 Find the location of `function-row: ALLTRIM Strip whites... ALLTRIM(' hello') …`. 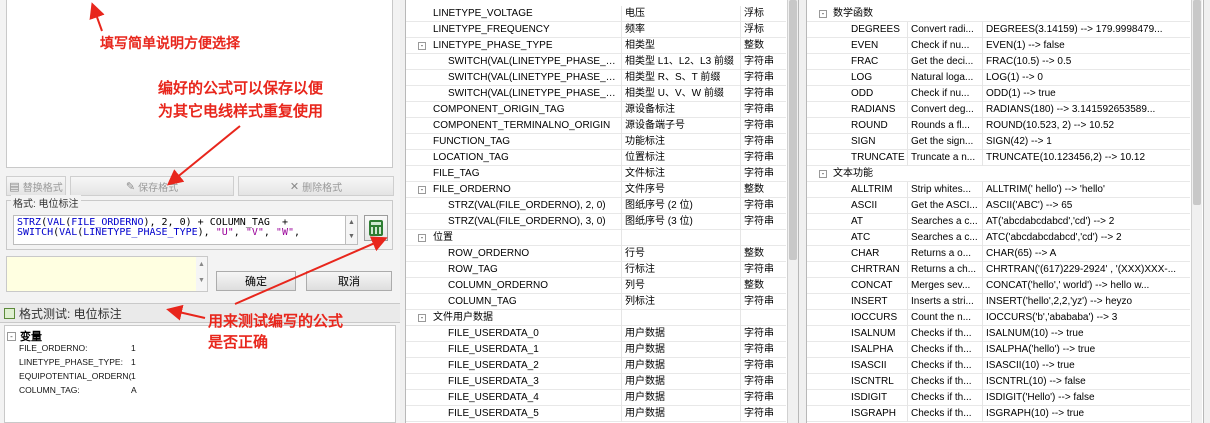

function-row: ALLTRIM Strip whites... ALLTRIM(' hello') … is located at coordinates (998, 190).